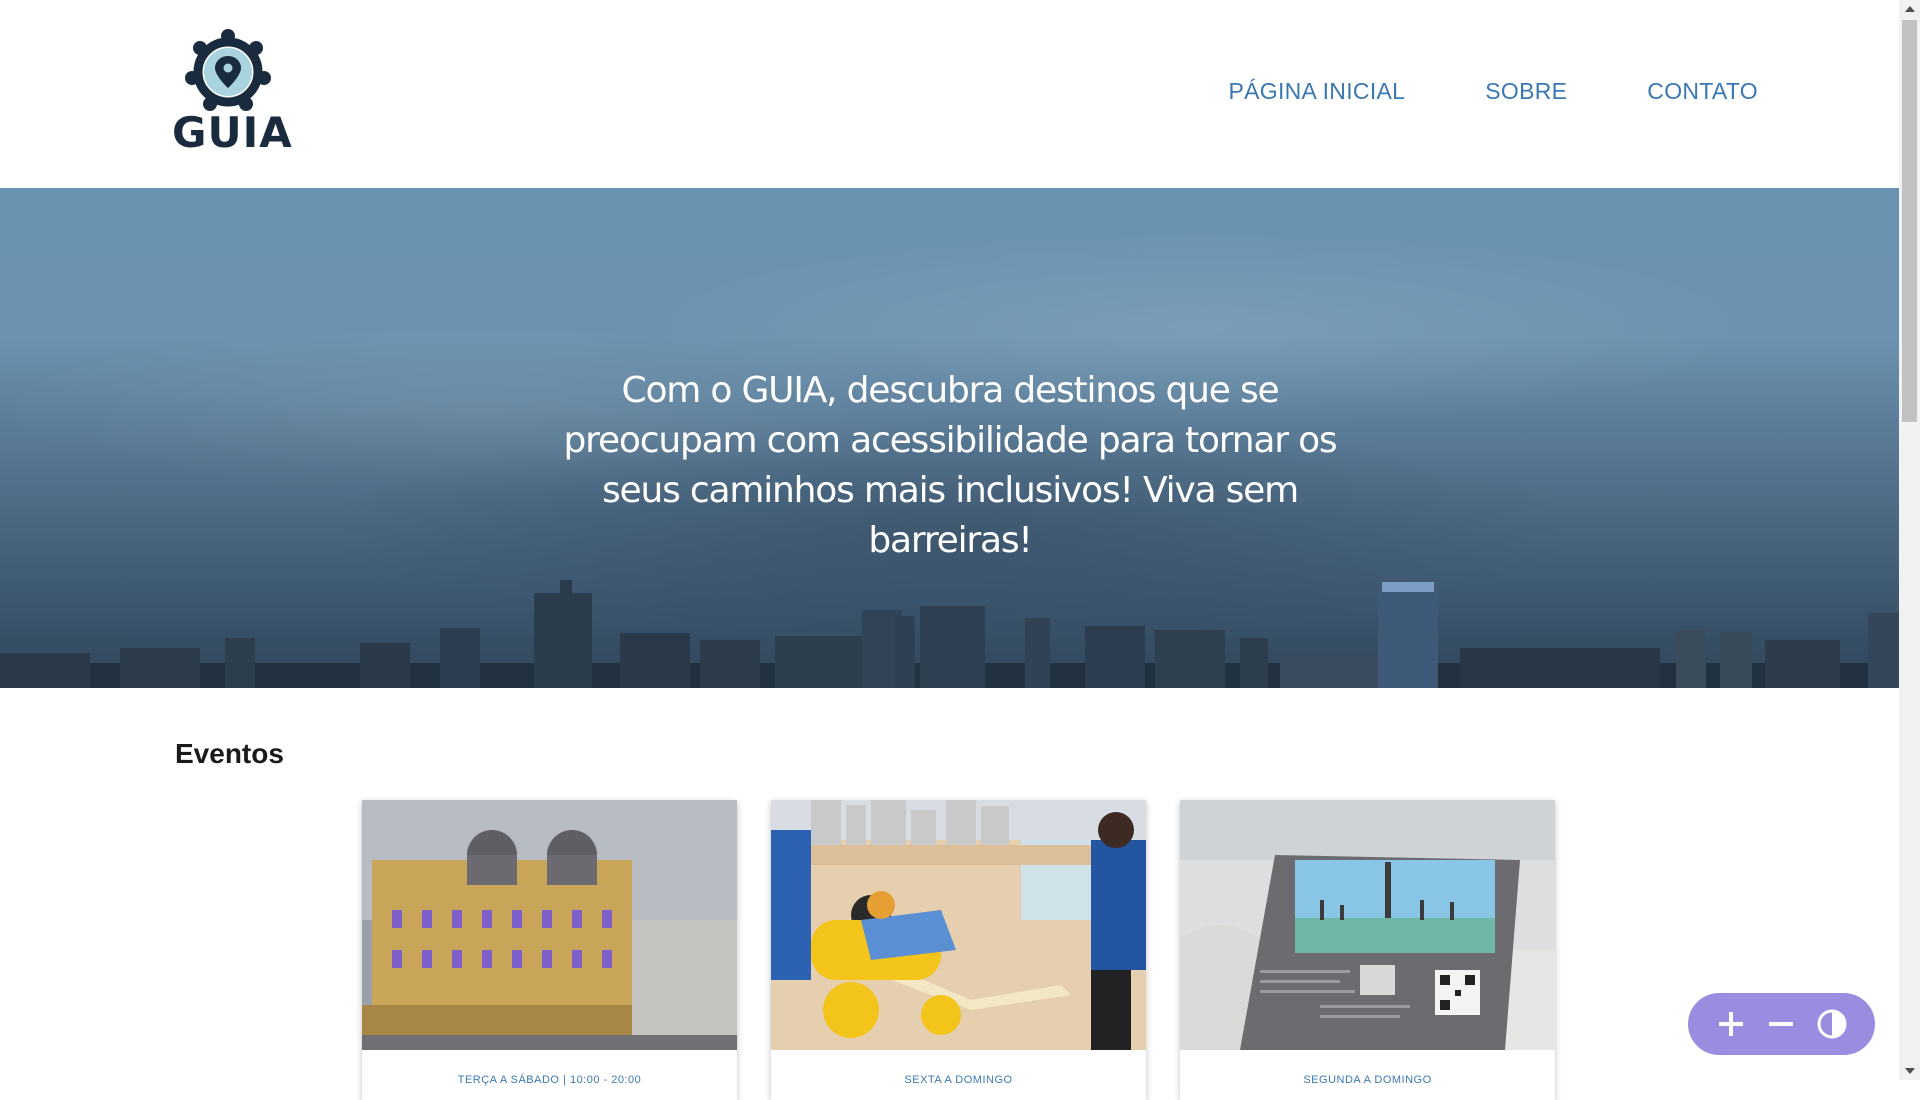 This screenshot has width=1920, height=1100. Describe the element at coordinates (1316, 91) in the screenshot. I see `nav-link-home: PÁGINA INICIAL` at that location.